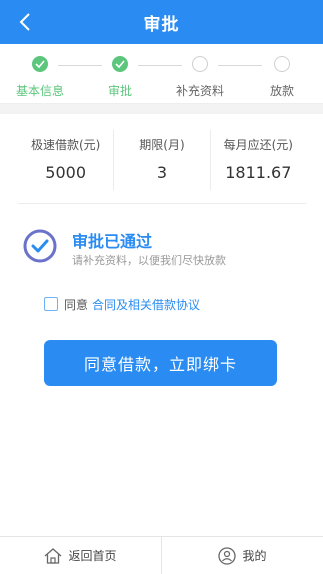  Describe the element at coordinates (161, 74) in the screenshot. I see `progress-steps: 基本信息 审批 补充资料 放款` at that location.